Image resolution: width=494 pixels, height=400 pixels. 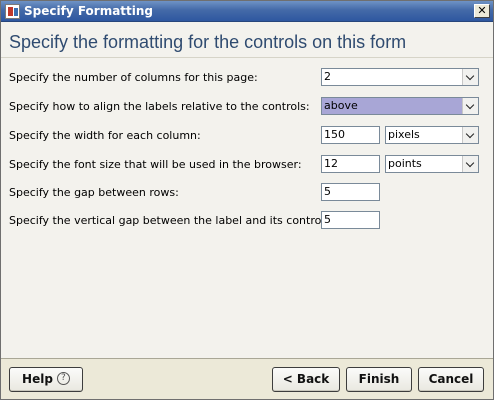 I want to click on close-icon: ✕, so click(x=482, y=11).